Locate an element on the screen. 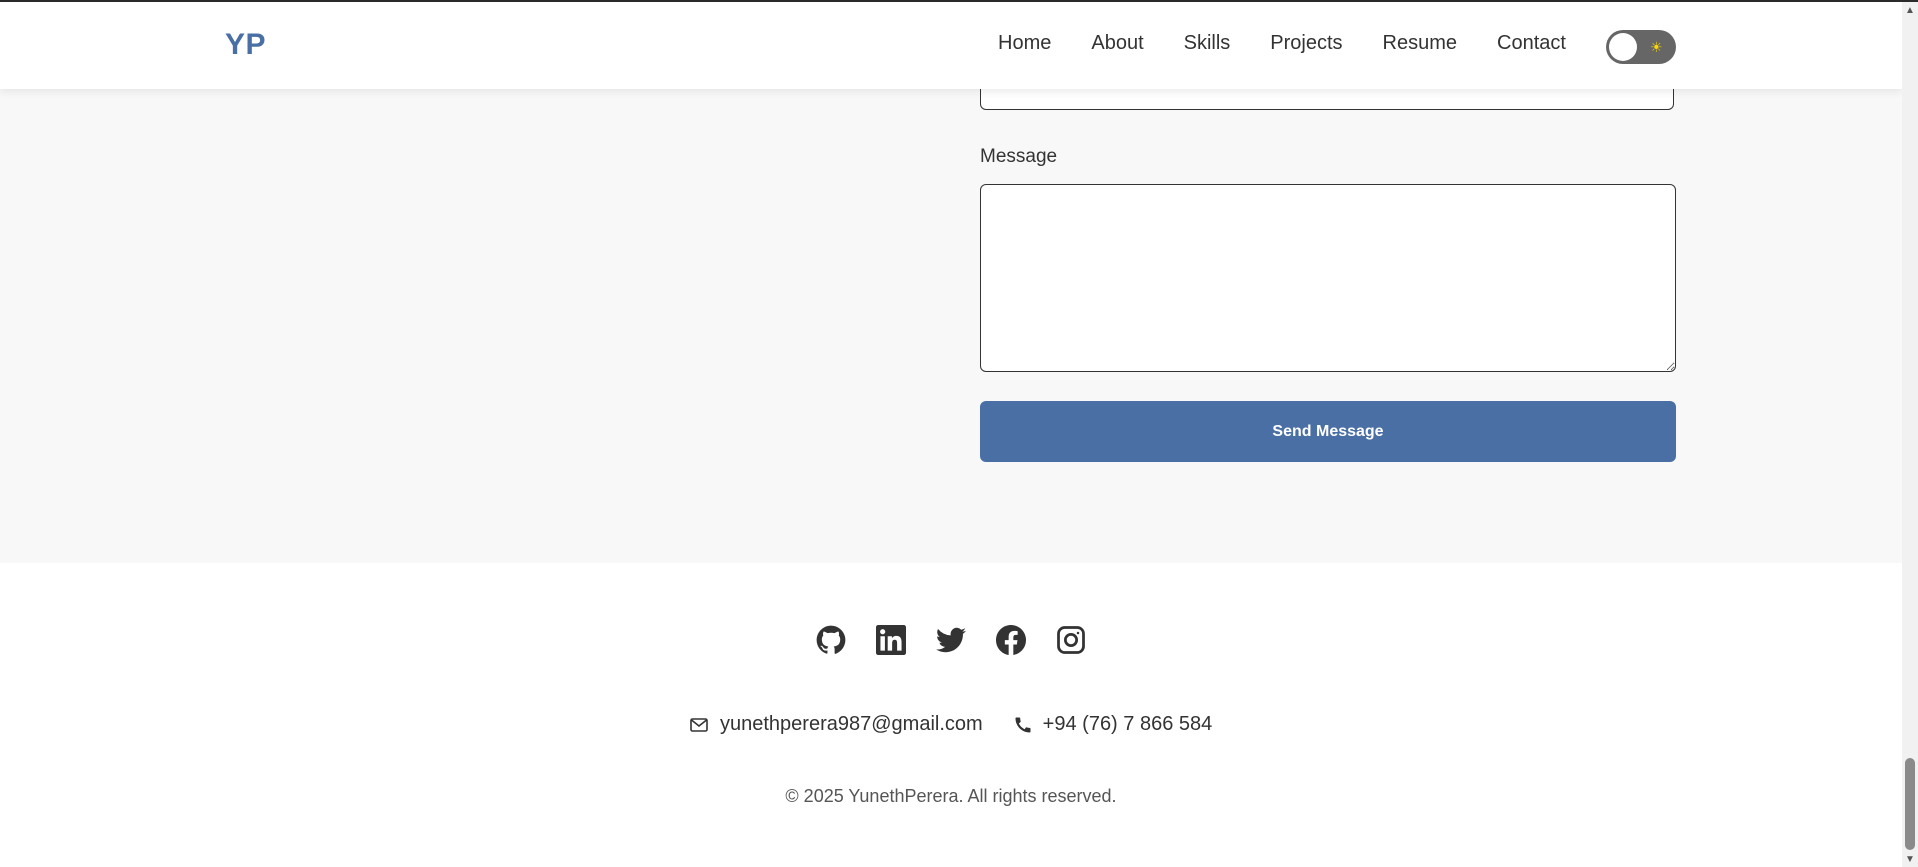 The width and height of the screenshot is (1918, 867). phone-text: +94 (76) 7 866 584 is located at coordinates (1127, 724).